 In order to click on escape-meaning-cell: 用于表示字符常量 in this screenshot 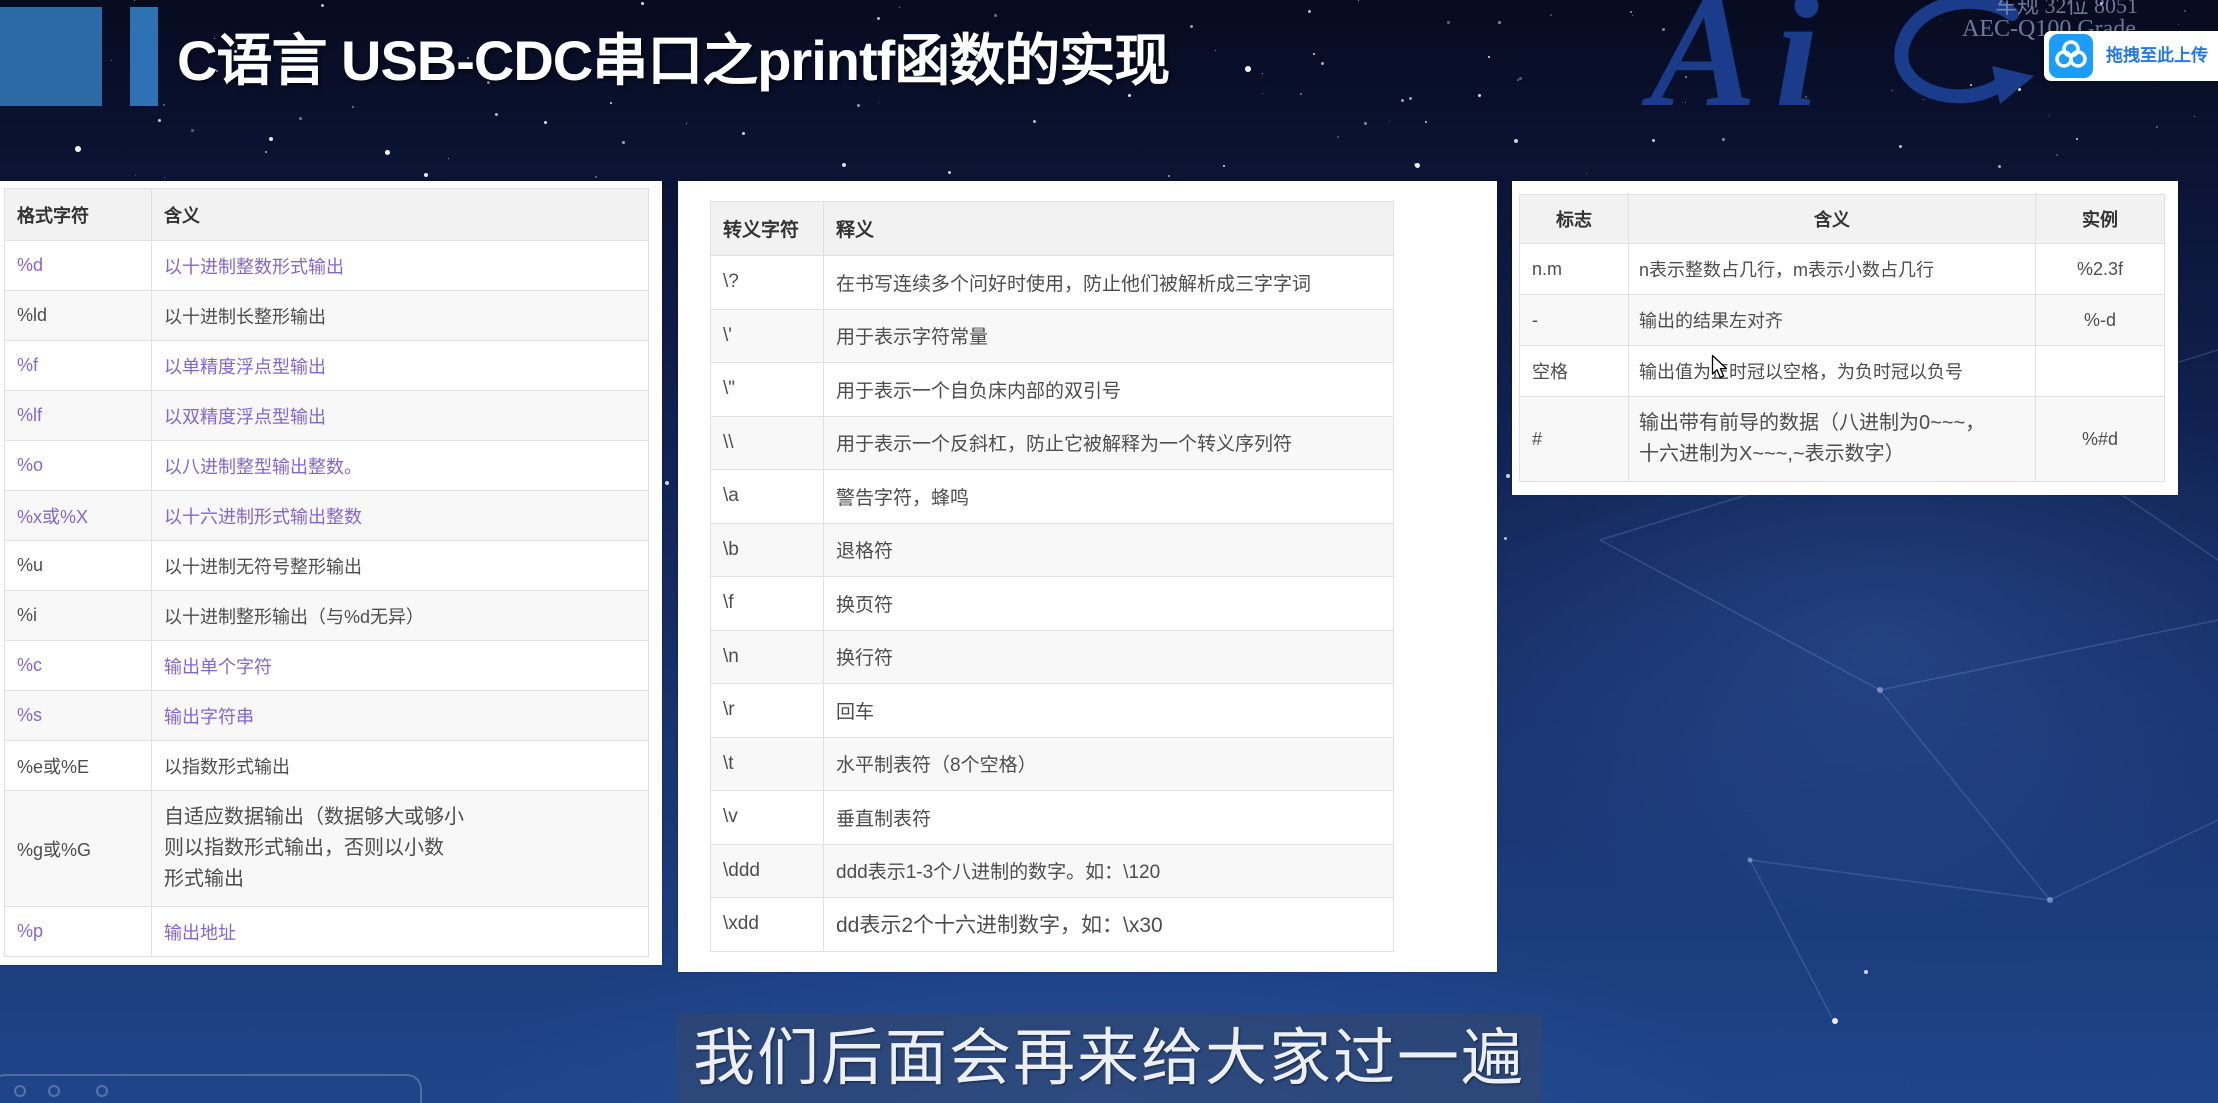, I will do `click(1108, 335)`.